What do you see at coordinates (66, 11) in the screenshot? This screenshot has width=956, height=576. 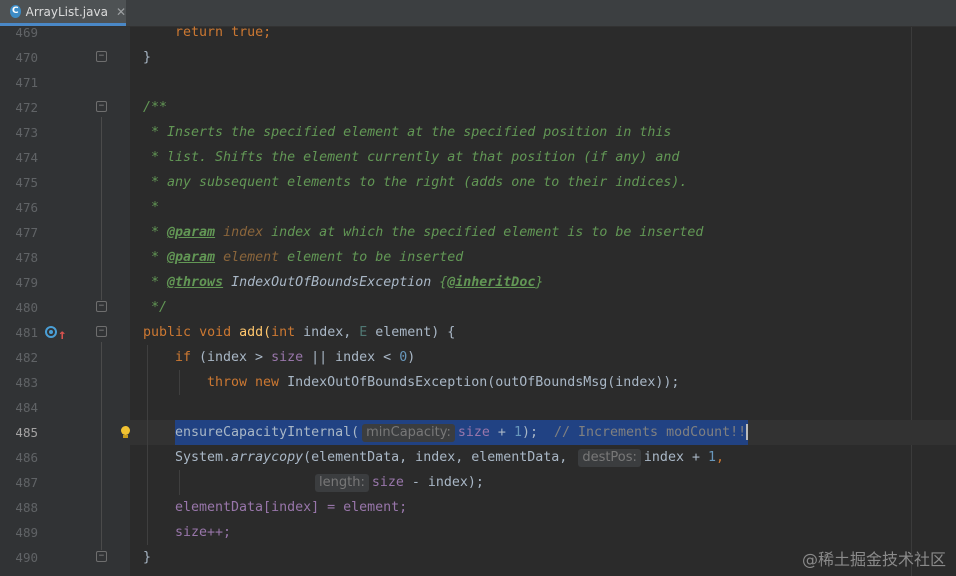 I see `tab-label: ArrayList.java` at bounding box center [66, 11].